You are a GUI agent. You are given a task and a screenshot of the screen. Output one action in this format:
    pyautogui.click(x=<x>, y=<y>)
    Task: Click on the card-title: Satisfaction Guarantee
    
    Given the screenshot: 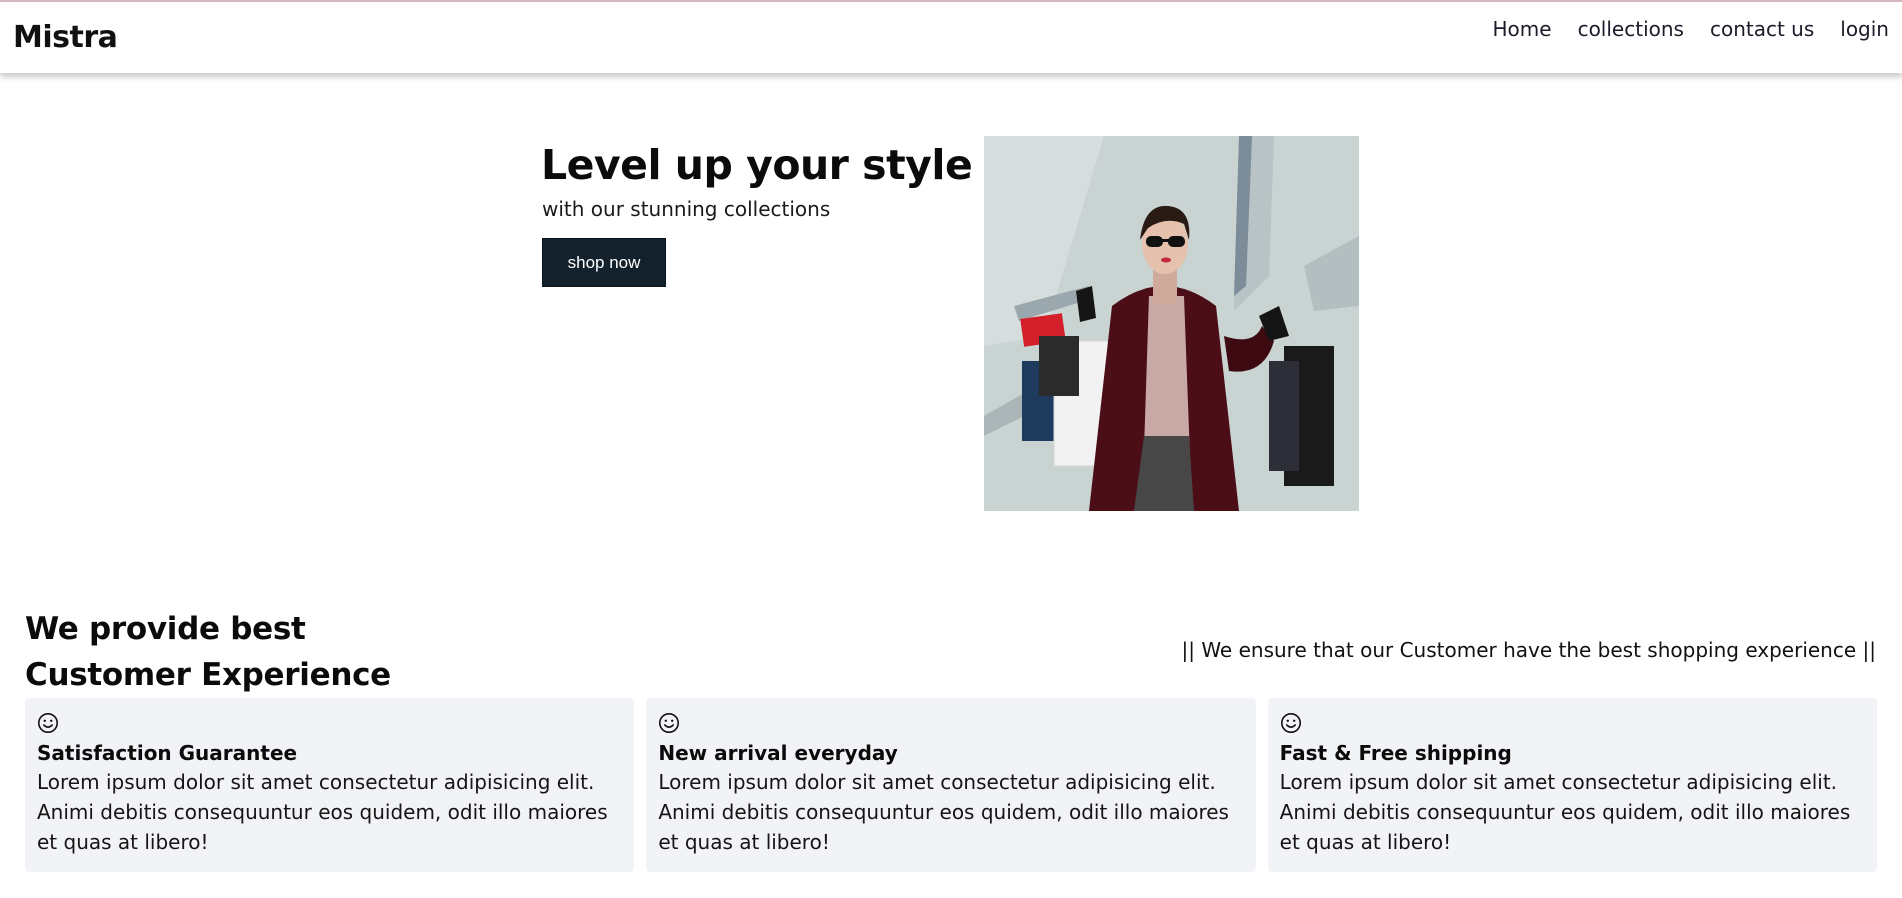 What is the action you would take?
    pyautogui.click(x=167, y=753)
    